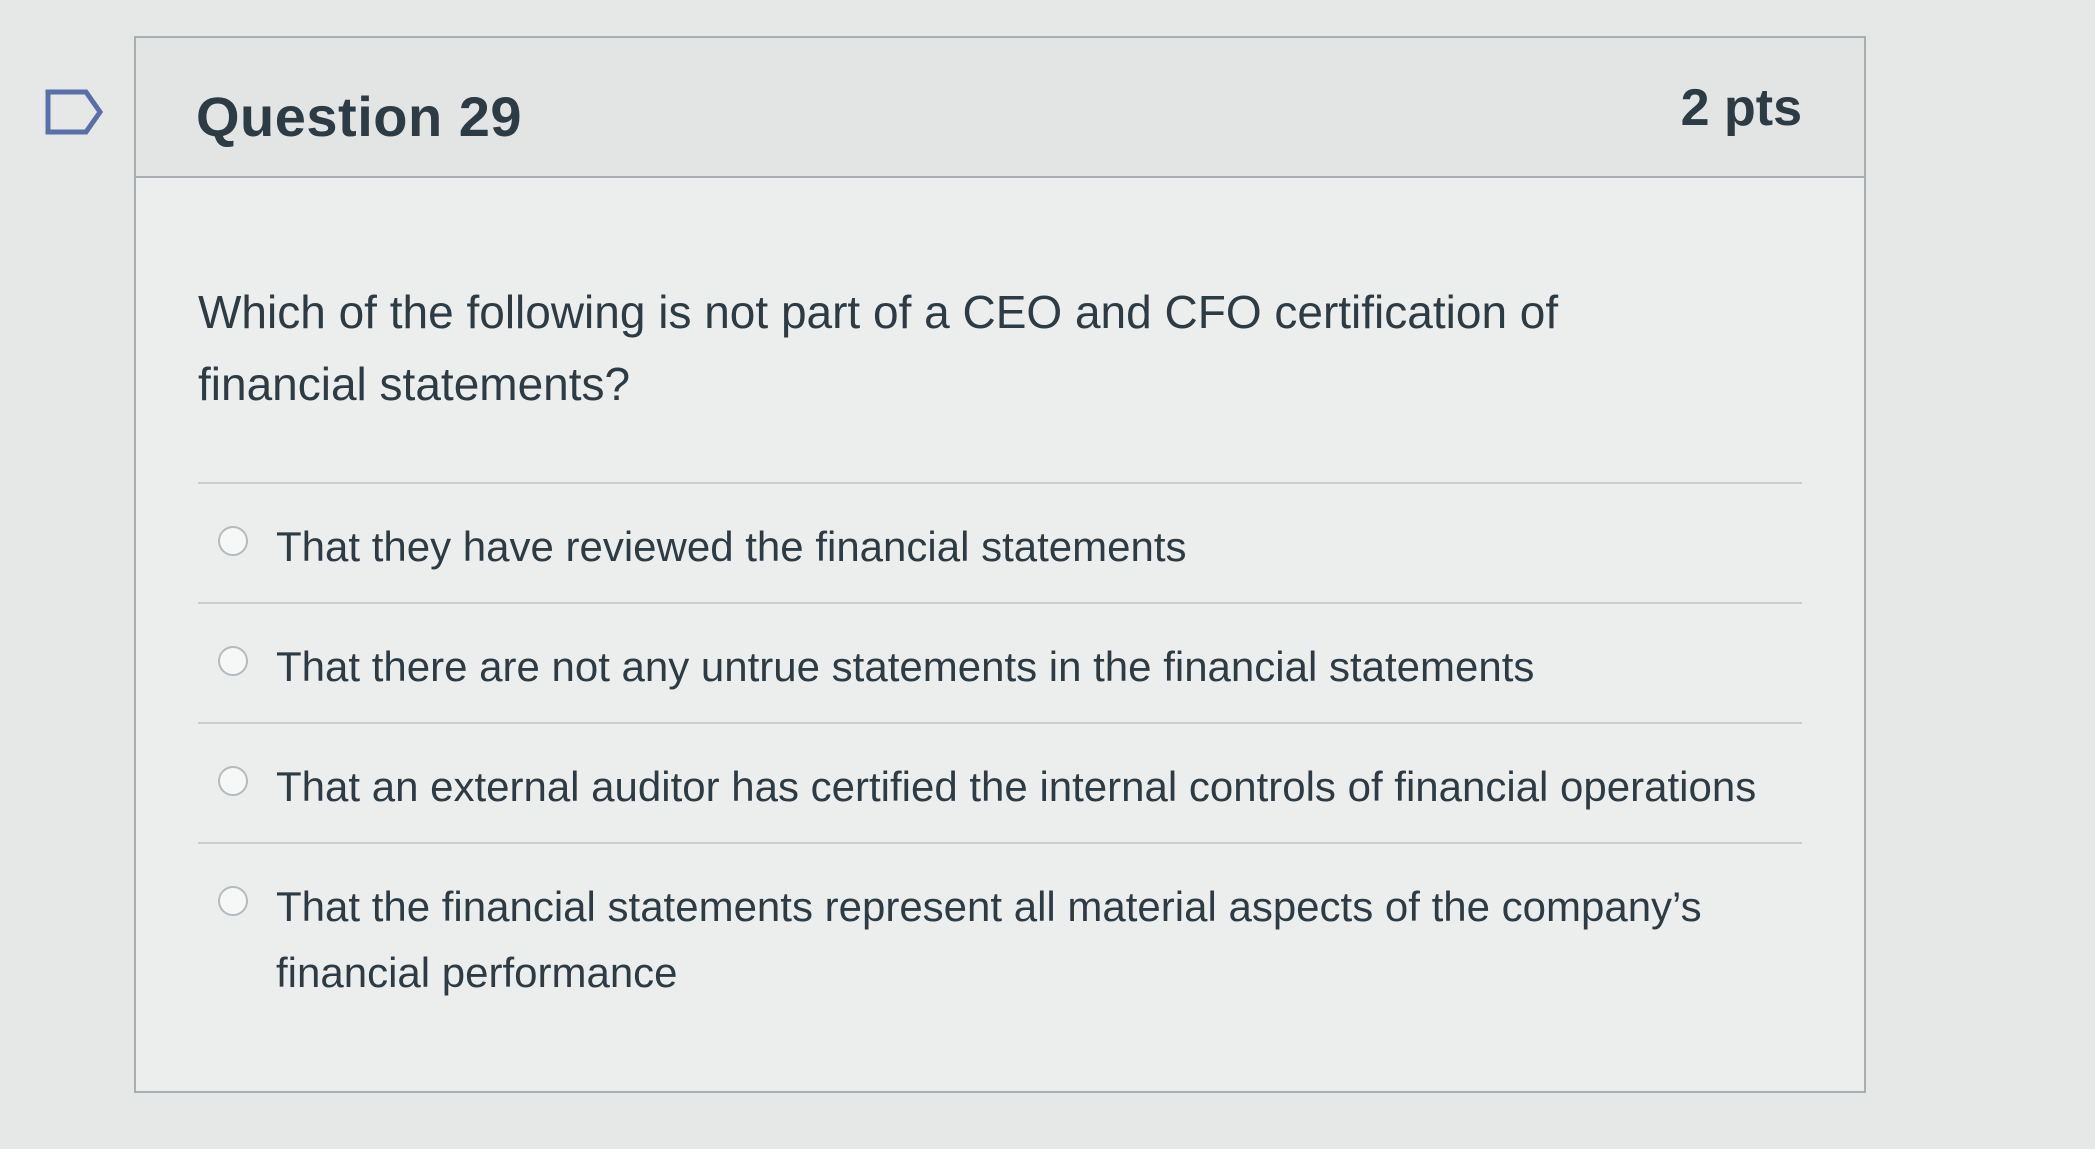 Image resolution: width=2095 pixels, height=1149 pixels. Describe the element at coordinates (359, 116) in the screenshot. I see `question-title: Question 29` at that location.